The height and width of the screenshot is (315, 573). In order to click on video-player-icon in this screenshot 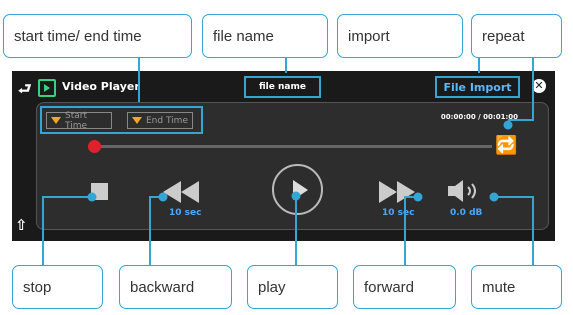, I will do `click(47, 88)`.